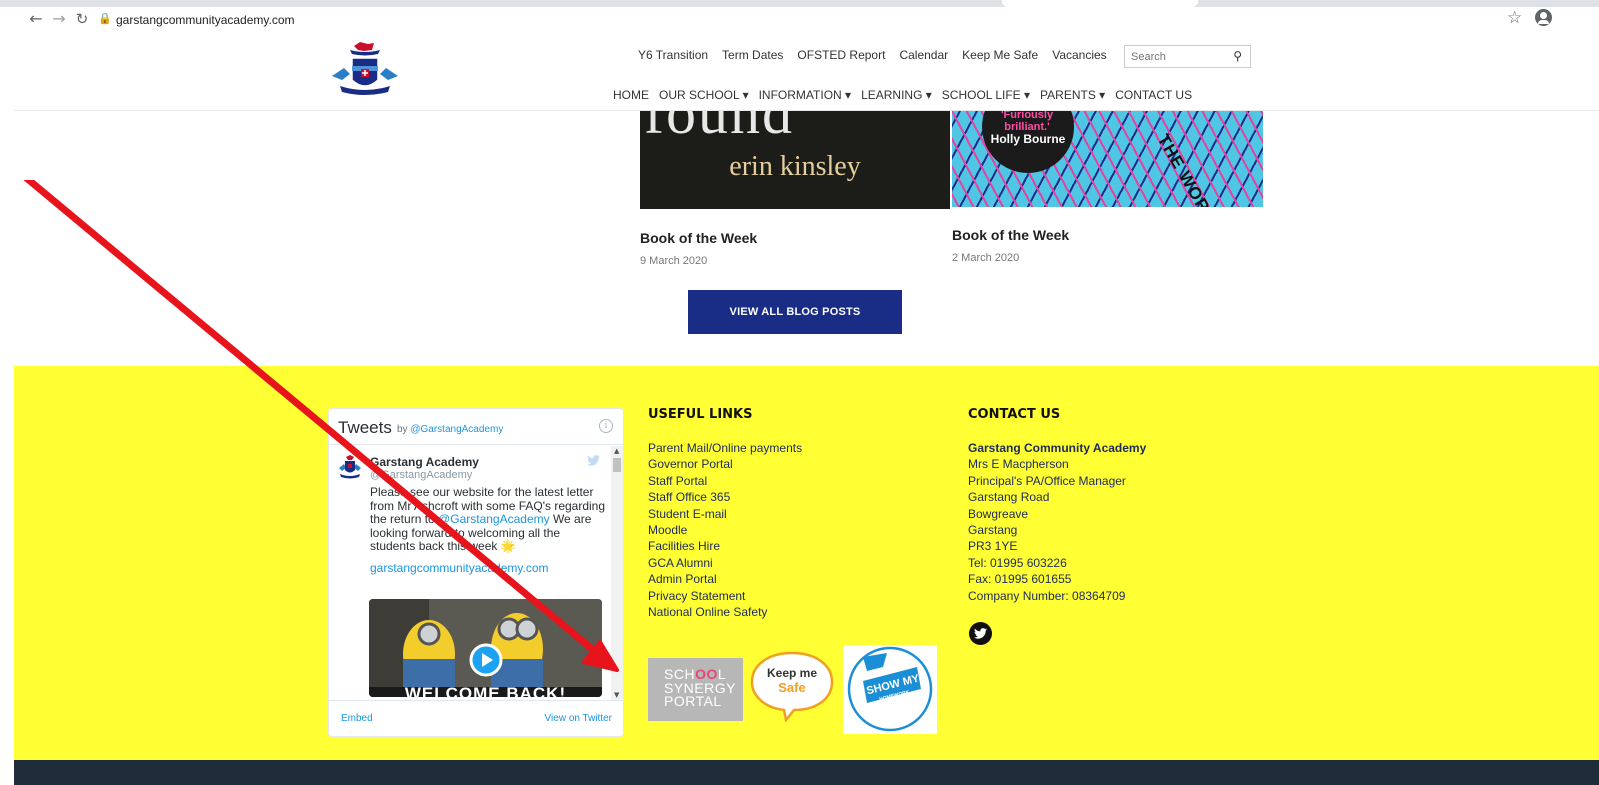 The width and height of the screenshot is (1599, 785). What do you see at coordinates (205, 20) in the screenshot?
I see `address-bar: garstangcommunityacademy.com` at bounding box center [205, 20].